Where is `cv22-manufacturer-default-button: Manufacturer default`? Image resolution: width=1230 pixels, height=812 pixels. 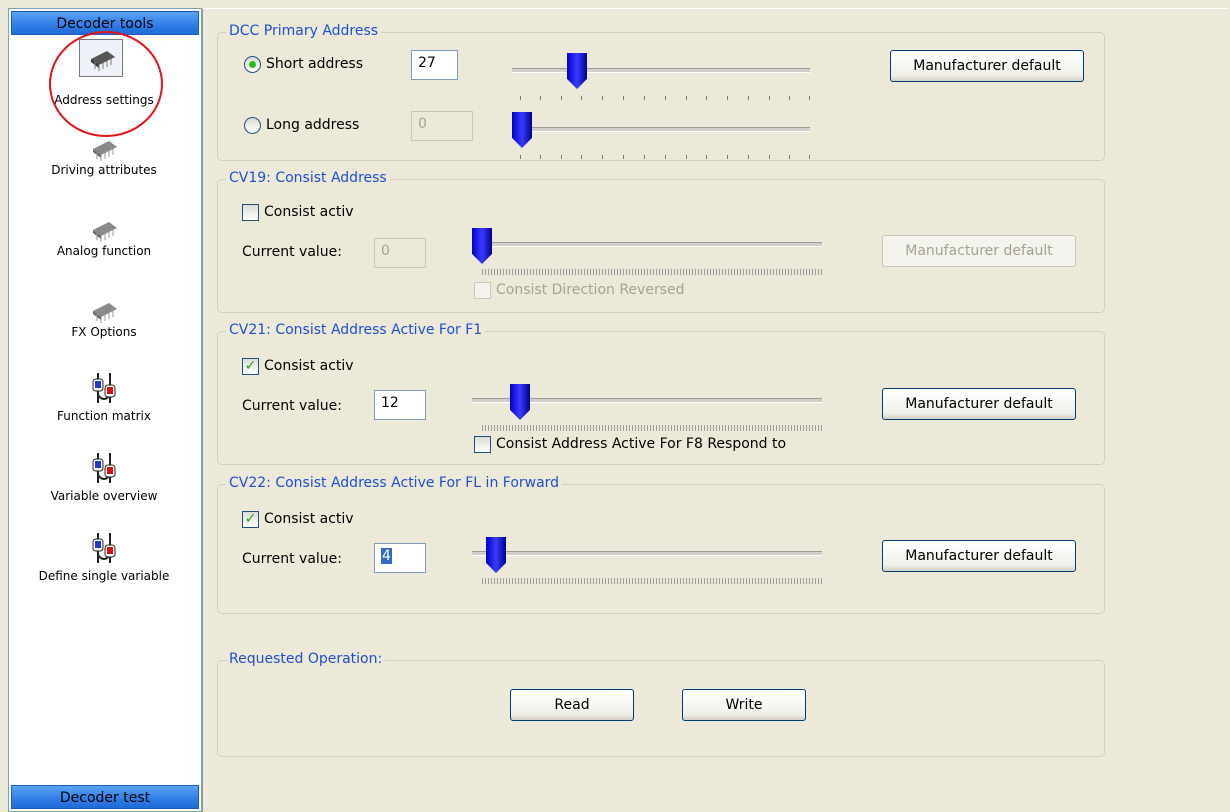
cv22-manufacturer-default-button: Manufacturer default is located at coordinates (979, 556).